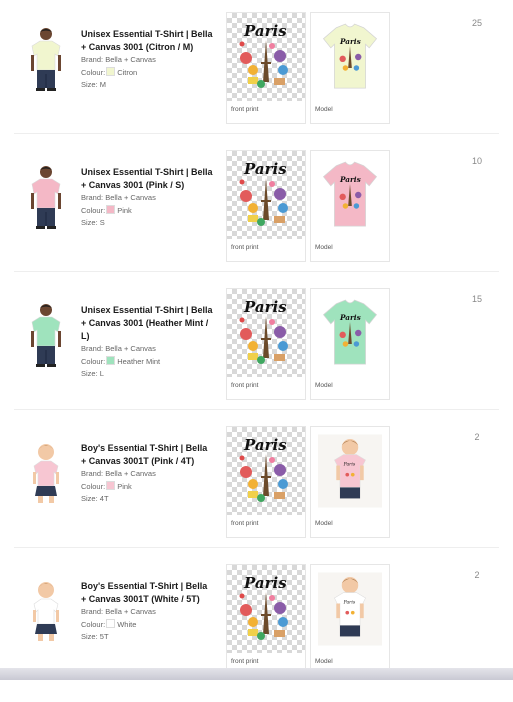  What do you see at coordinates (476, 161) in the screenshot?
I see `item-quantity: 10` at bounding box center [476, 161].